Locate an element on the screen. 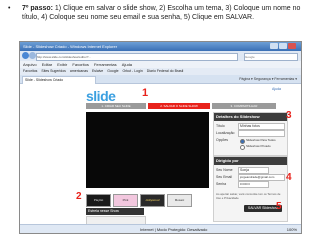  close-icon is located at coordinates (292, 46).